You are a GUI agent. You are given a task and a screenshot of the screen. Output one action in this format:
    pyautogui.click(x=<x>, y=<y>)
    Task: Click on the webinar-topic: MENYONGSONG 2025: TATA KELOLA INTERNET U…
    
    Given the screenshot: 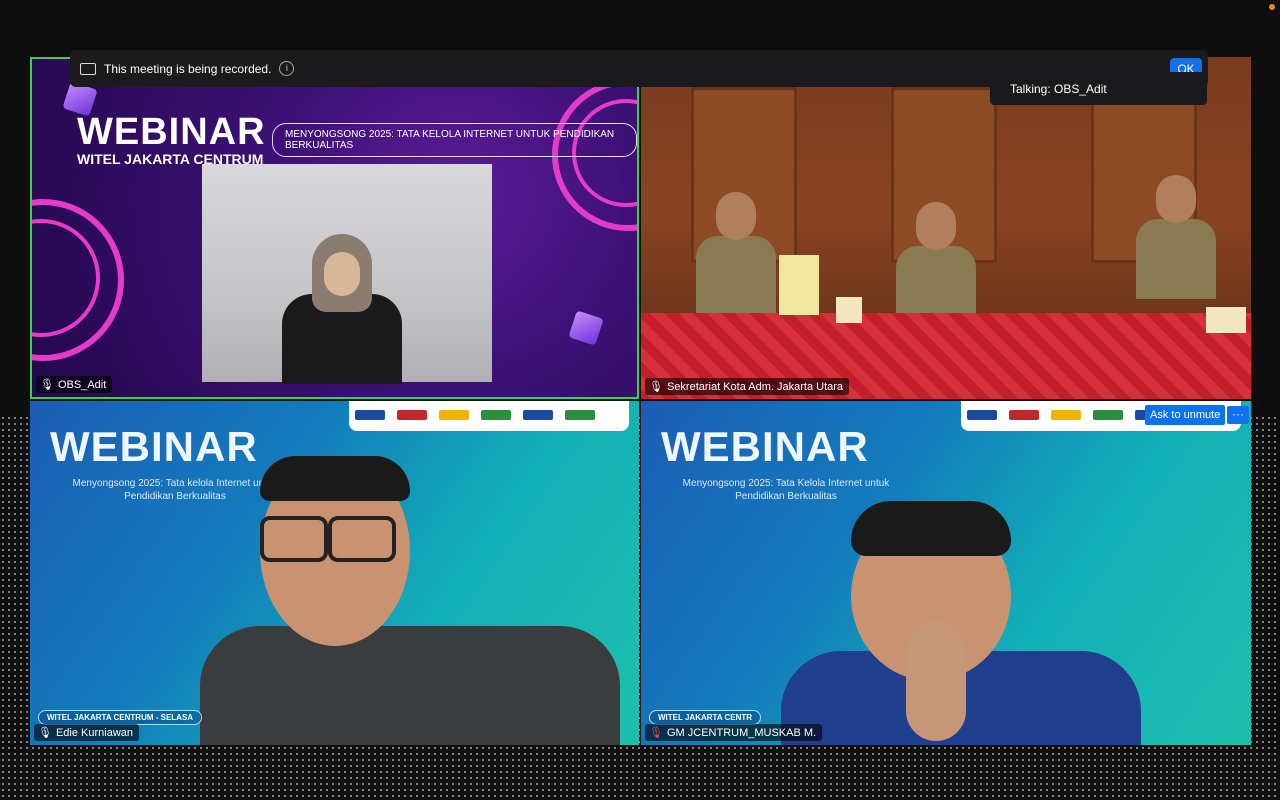 What is the action you would take?
    pyautogui.click(x=454, y=140)
    